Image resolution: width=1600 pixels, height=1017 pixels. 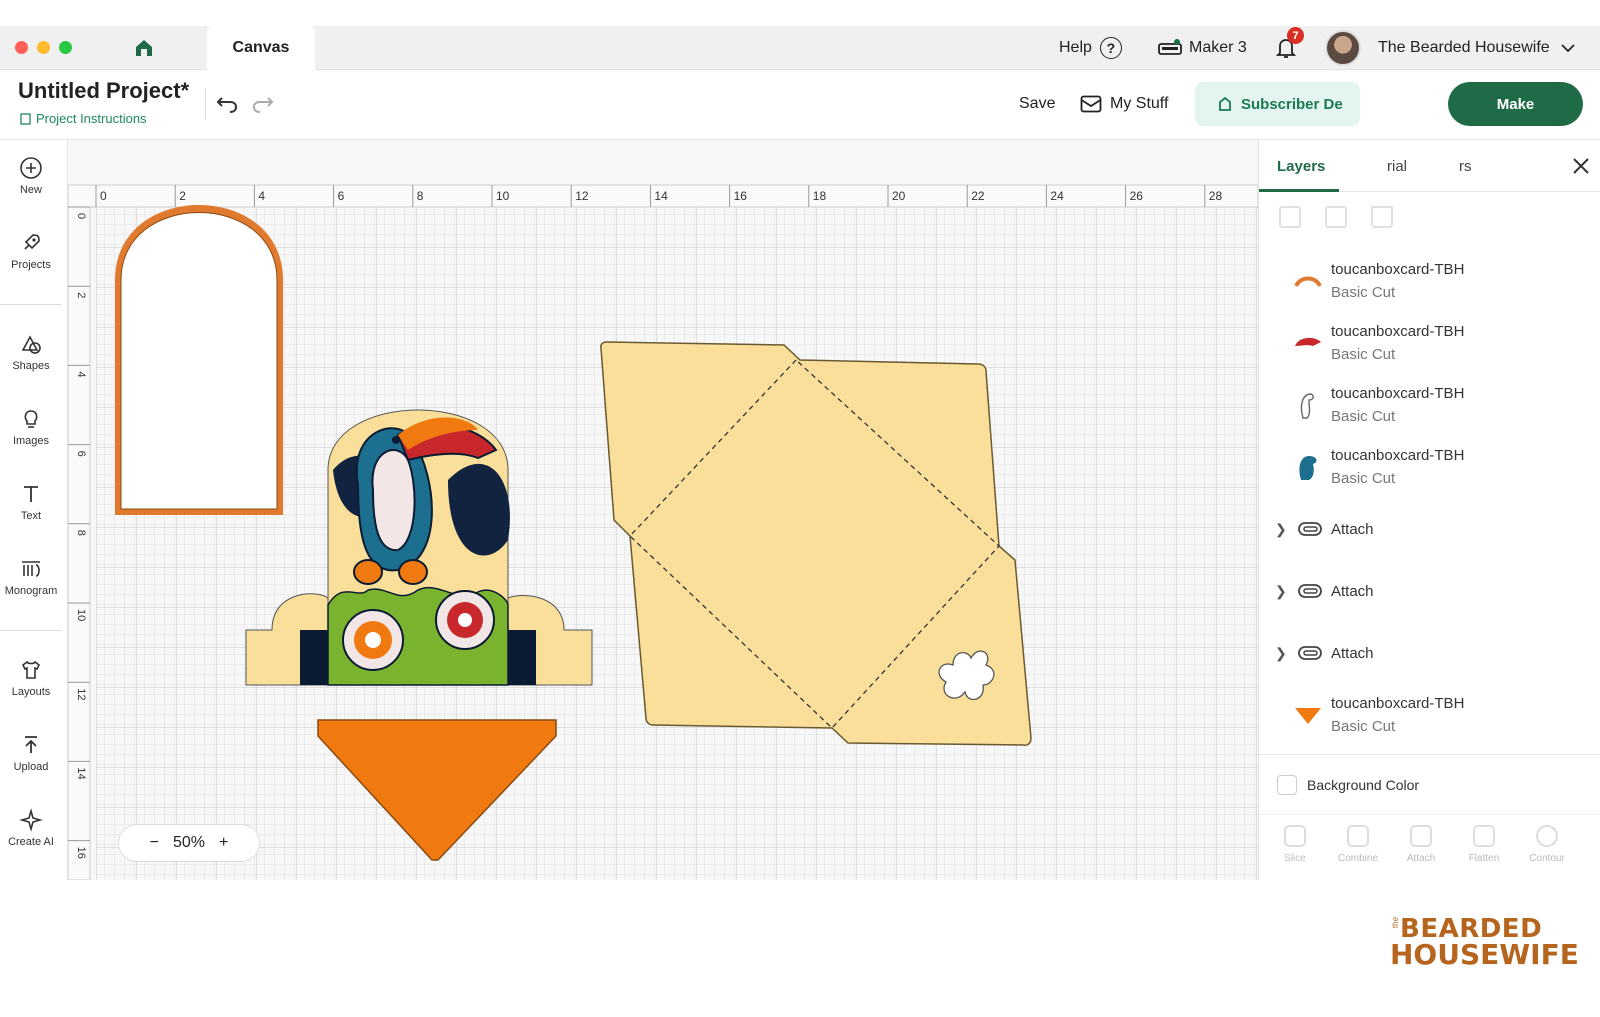 I want to click on ruler-label: 28, so click(x=1216, y=196).